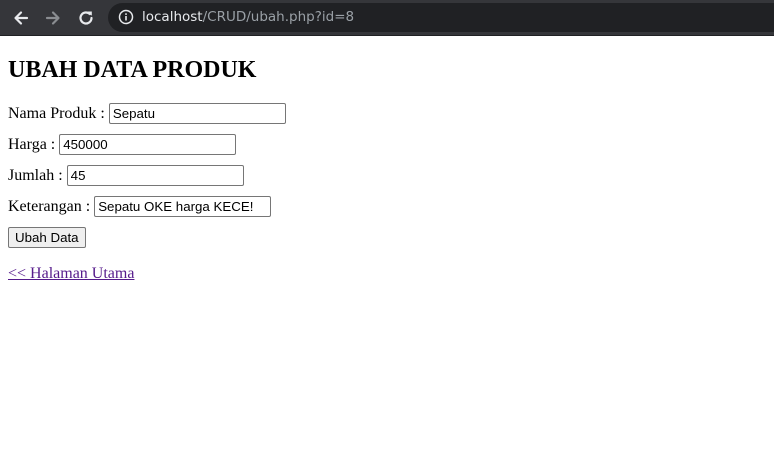 The width and height of the screenshot is (774, 473). What do you see at coordinates (49, 206) in the screenshot?
I see `field-label: Keterangan :` at bounding box center [49, 206].